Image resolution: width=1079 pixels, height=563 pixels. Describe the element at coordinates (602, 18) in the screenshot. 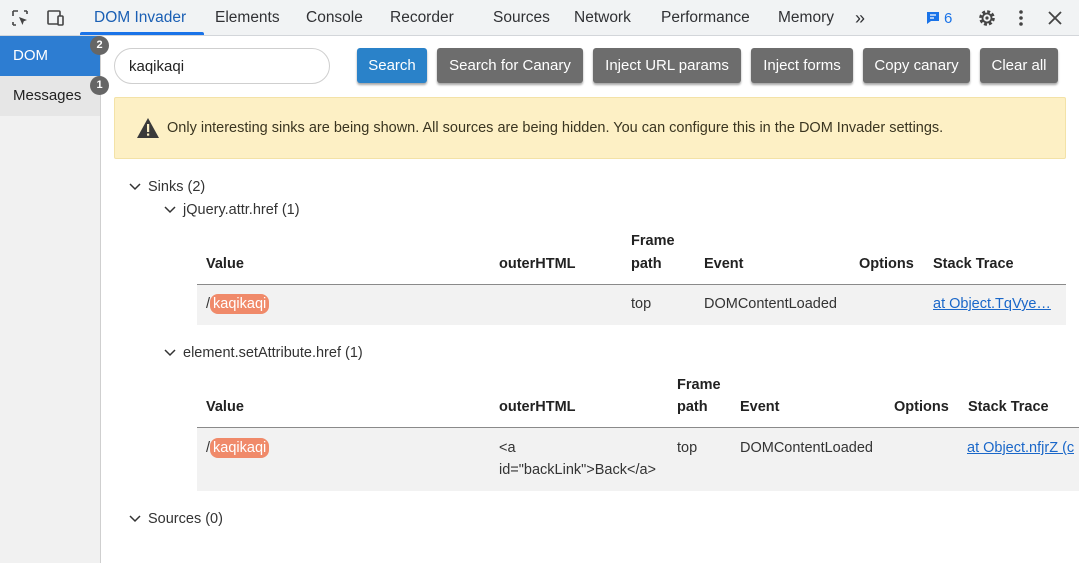

I see `tab-network: Network` at that location.